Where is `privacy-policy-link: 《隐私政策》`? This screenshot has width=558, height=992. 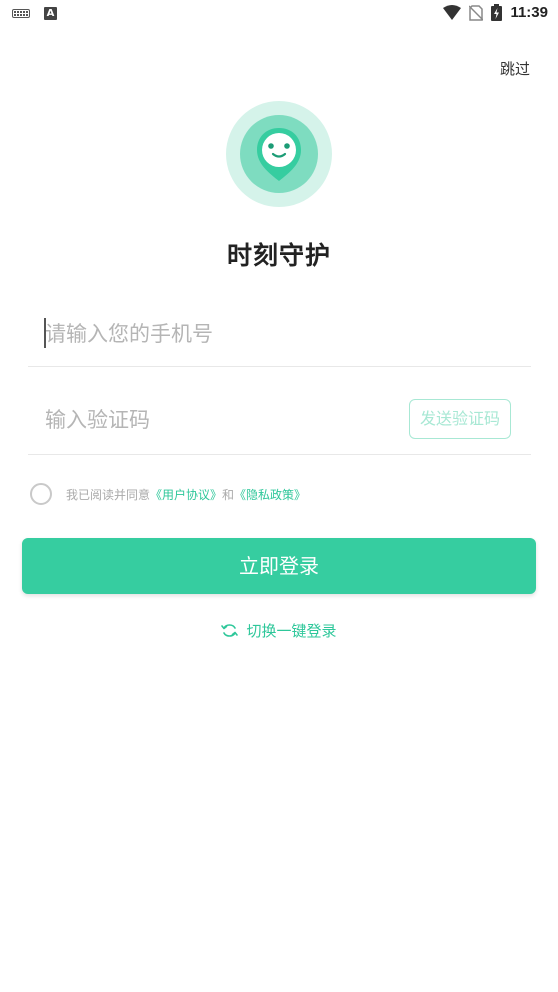
privacy-policy-link: 《隐私政策》 is located at coordinates (270, 494).